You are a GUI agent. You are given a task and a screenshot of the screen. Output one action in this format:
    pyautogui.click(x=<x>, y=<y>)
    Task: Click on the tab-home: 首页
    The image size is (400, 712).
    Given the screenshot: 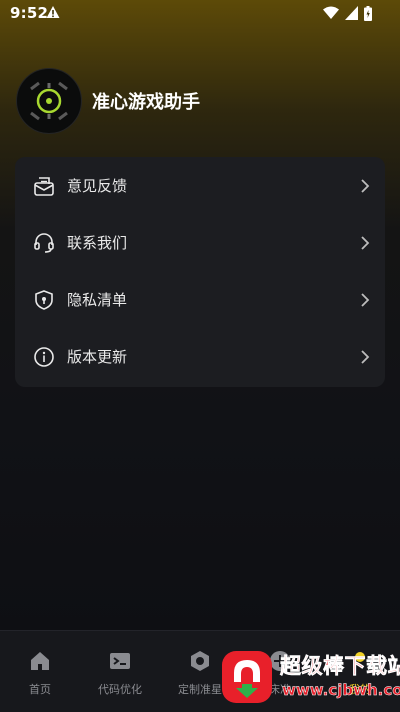 What is the action you would take?
    pyautogui.click(x=40, y=674)
    